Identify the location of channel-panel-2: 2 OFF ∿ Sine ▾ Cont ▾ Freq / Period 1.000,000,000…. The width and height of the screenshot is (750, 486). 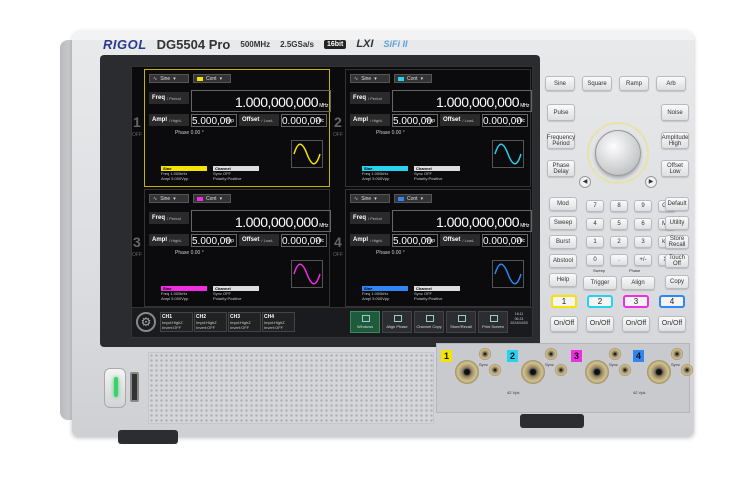
(432, 128).